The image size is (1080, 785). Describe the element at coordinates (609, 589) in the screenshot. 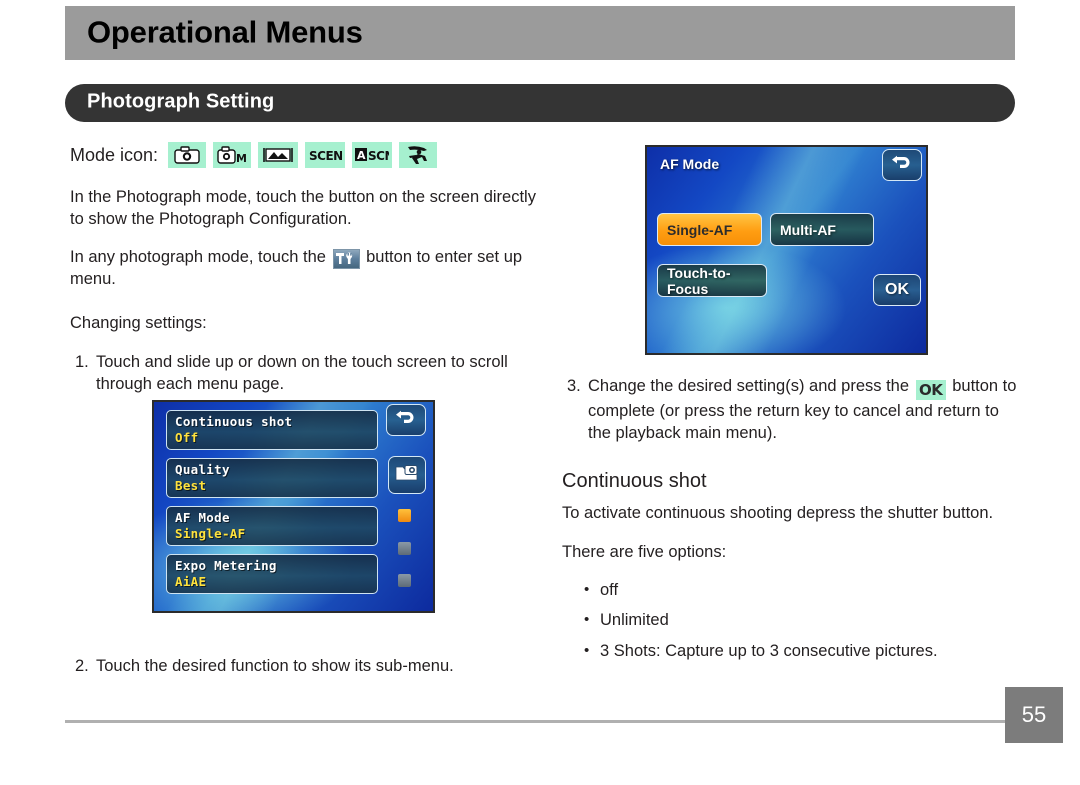

I see `bullet-text: off` at that location.